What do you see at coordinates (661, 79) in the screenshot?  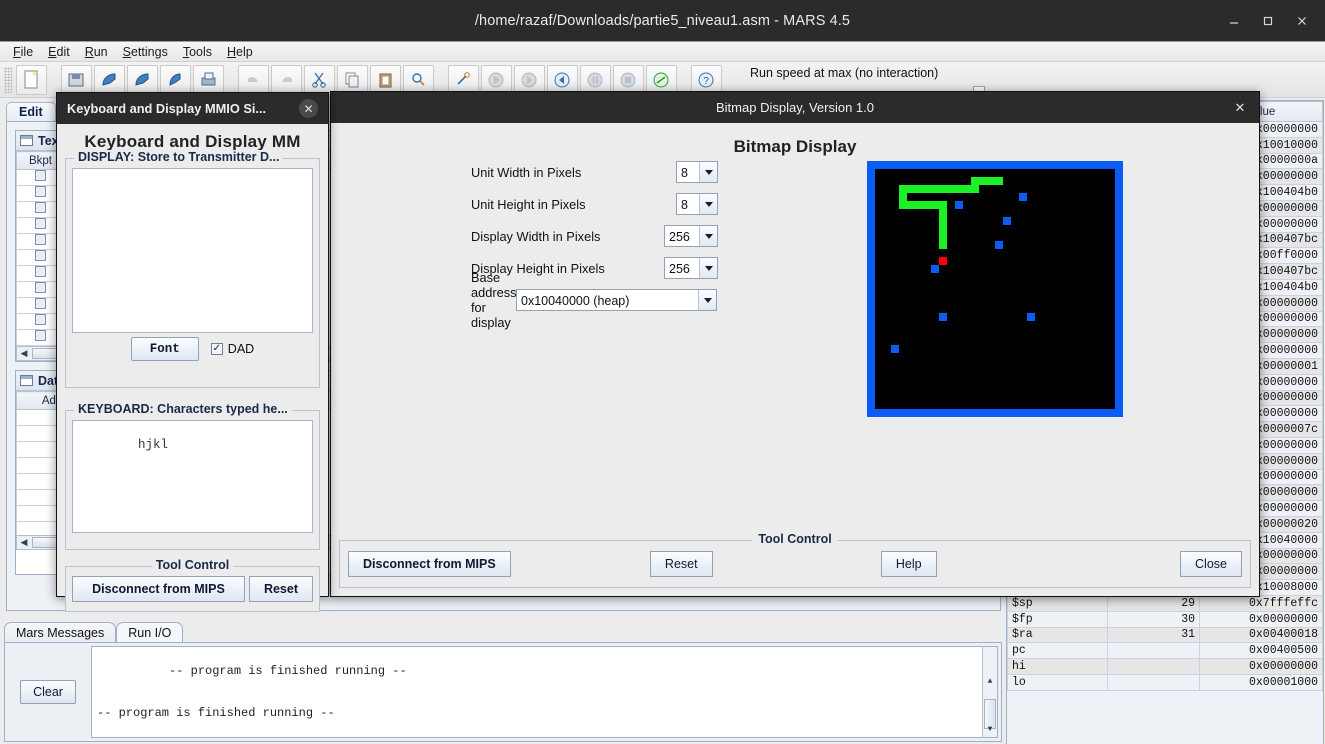 I see `reset-icon` at bounding box center [661, 79].